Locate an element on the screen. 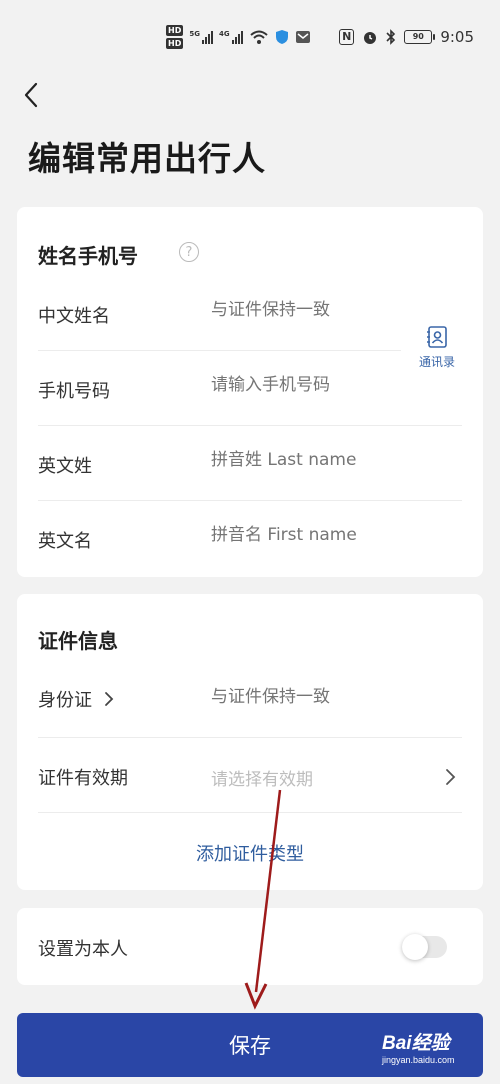 This screenshot has width=500, height=1084. contacts-icon is located at coordinates (437, 337).